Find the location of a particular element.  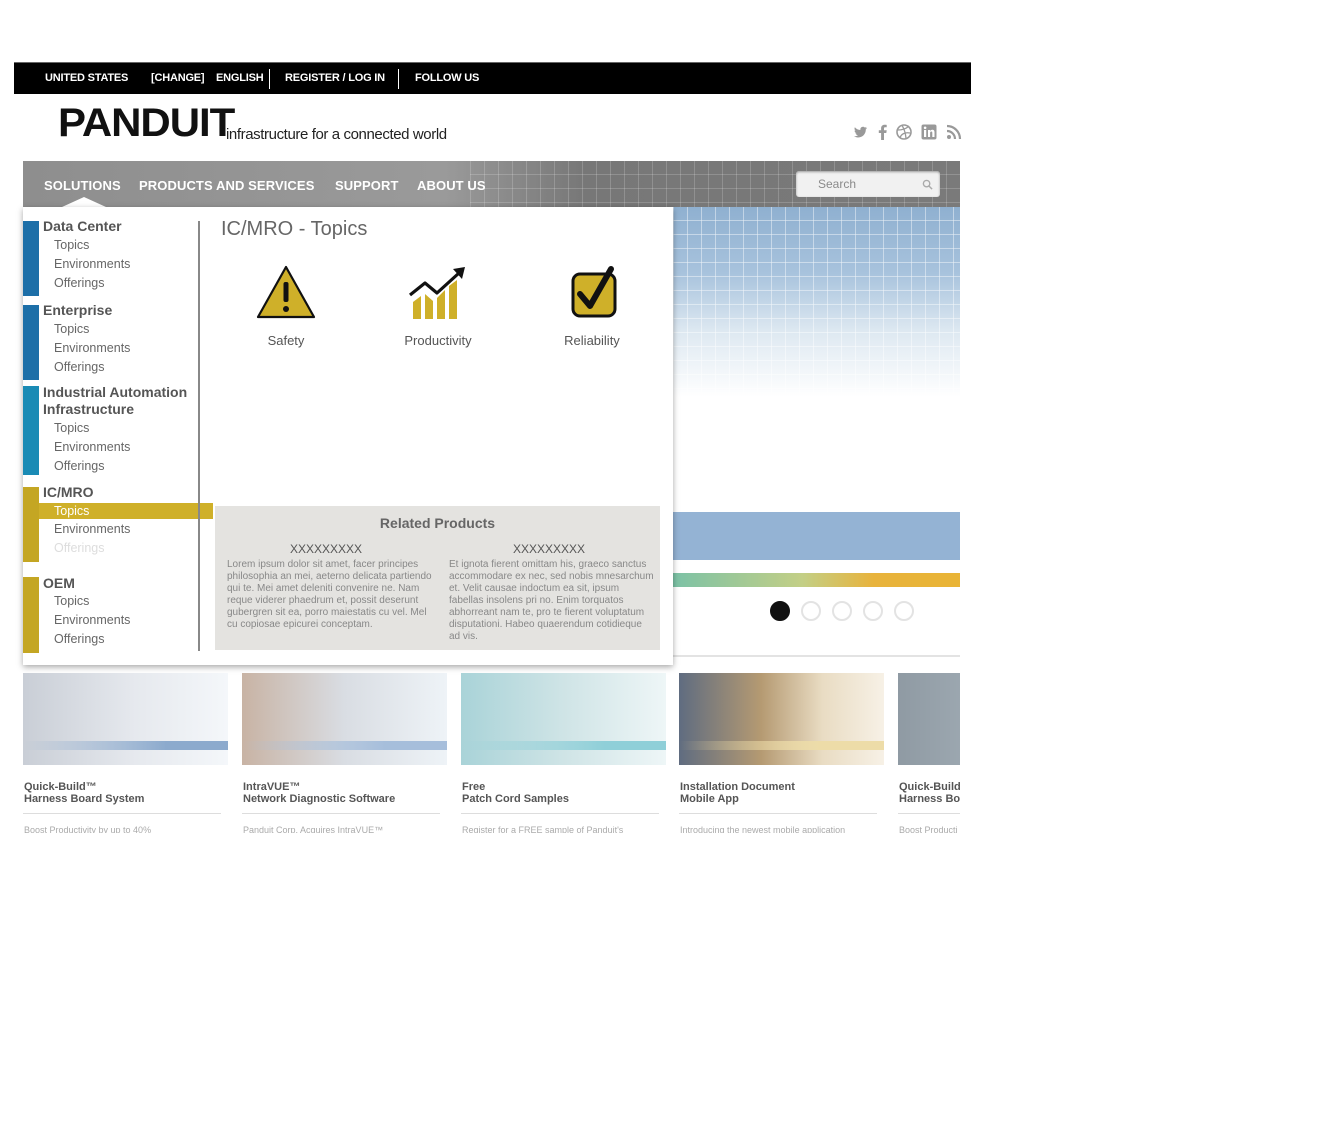

search-input is located at coordinates (873, 184).